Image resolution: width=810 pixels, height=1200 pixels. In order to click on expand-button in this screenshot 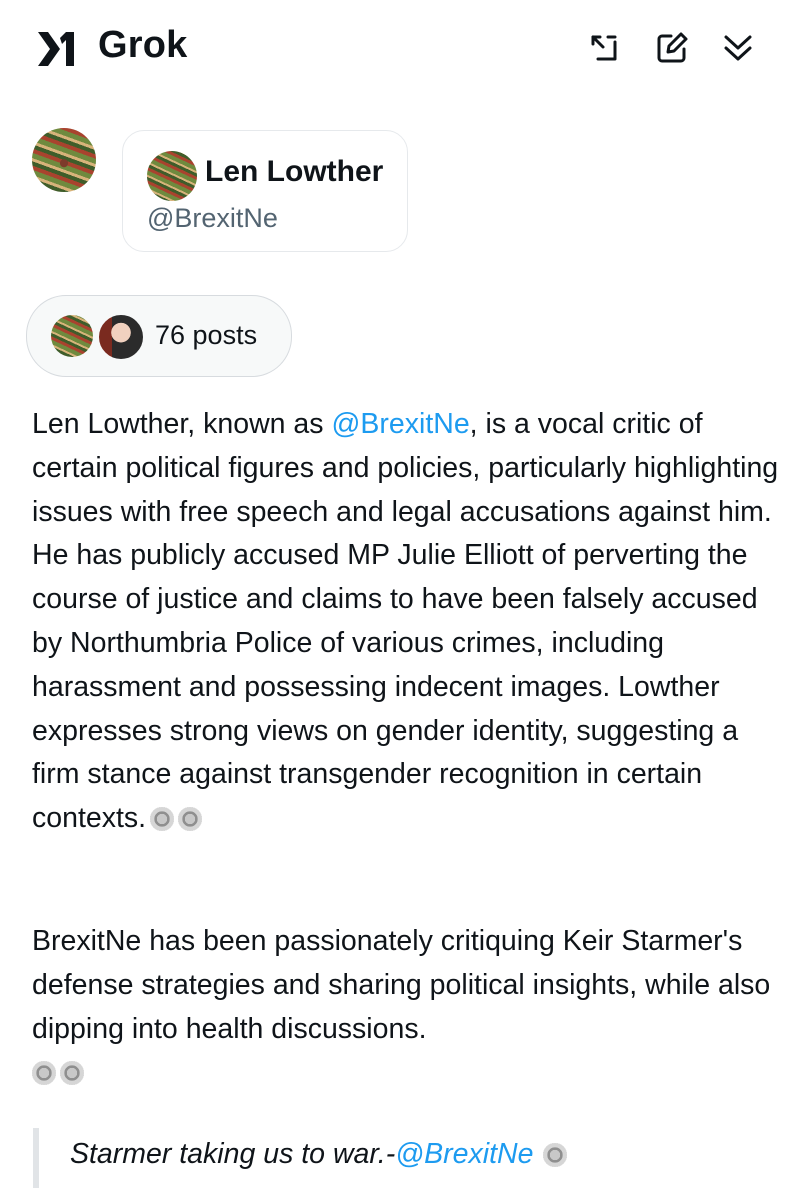, I will do `click(604, 48)`.